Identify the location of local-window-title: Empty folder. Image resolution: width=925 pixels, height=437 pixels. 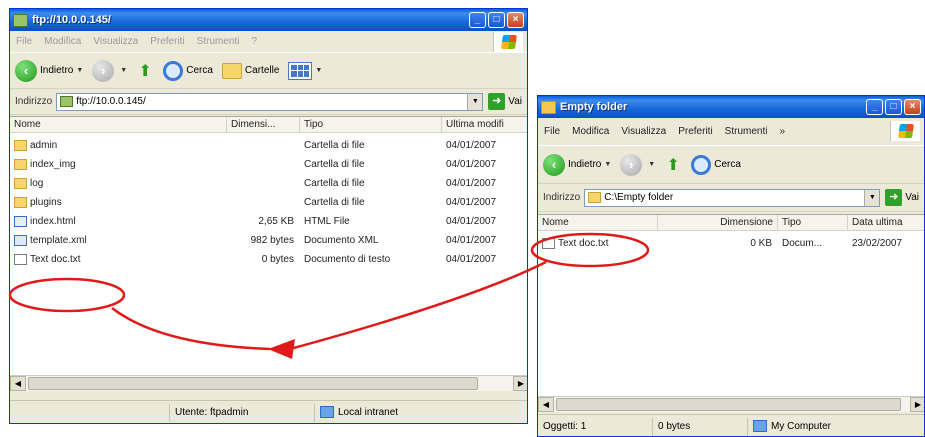
(594, 107).